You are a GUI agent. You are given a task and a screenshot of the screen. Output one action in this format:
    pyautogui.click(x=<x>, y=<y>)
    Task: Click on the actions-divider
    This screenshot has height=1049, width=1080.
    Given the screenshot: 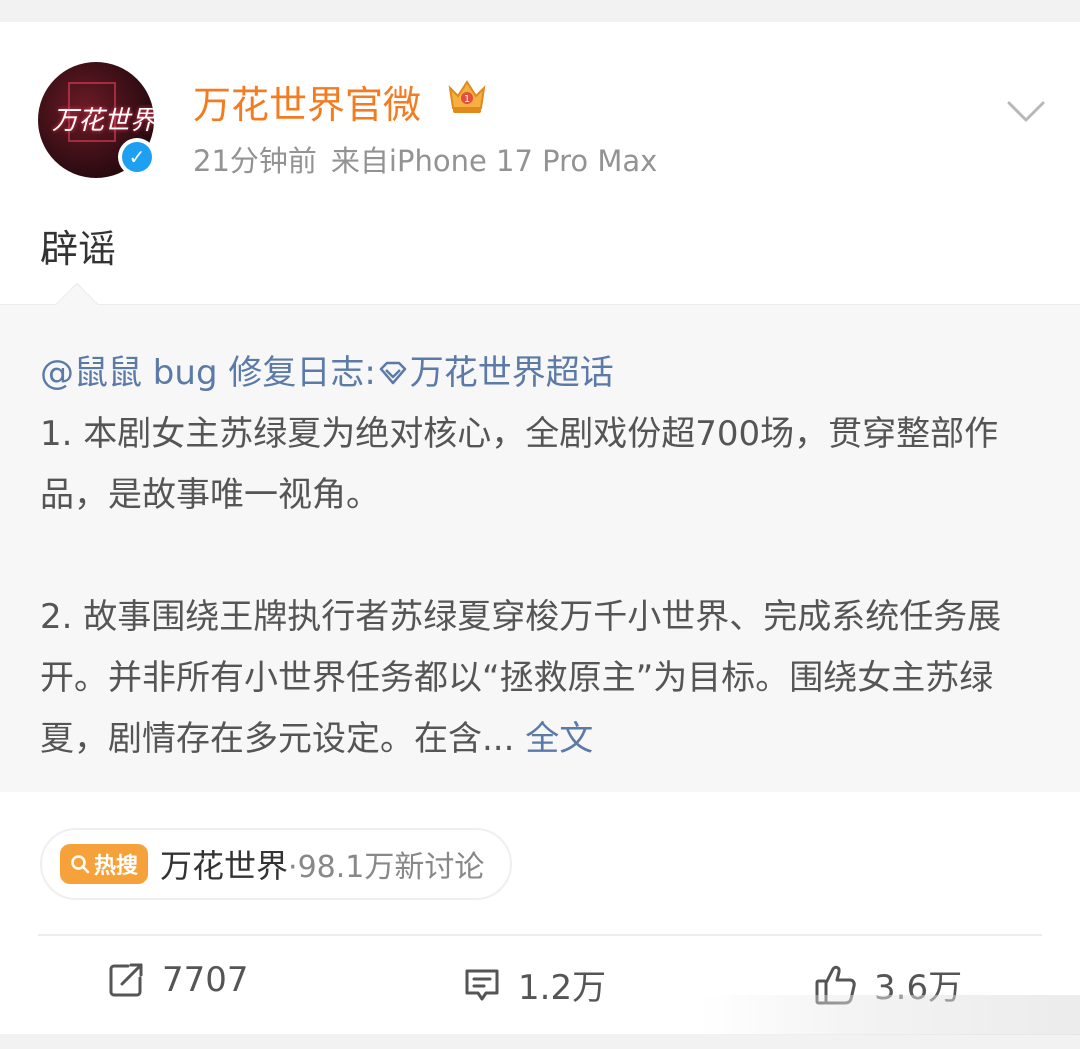 What is the action you would take?
    pyautogui.click(x=540, y=935)
    